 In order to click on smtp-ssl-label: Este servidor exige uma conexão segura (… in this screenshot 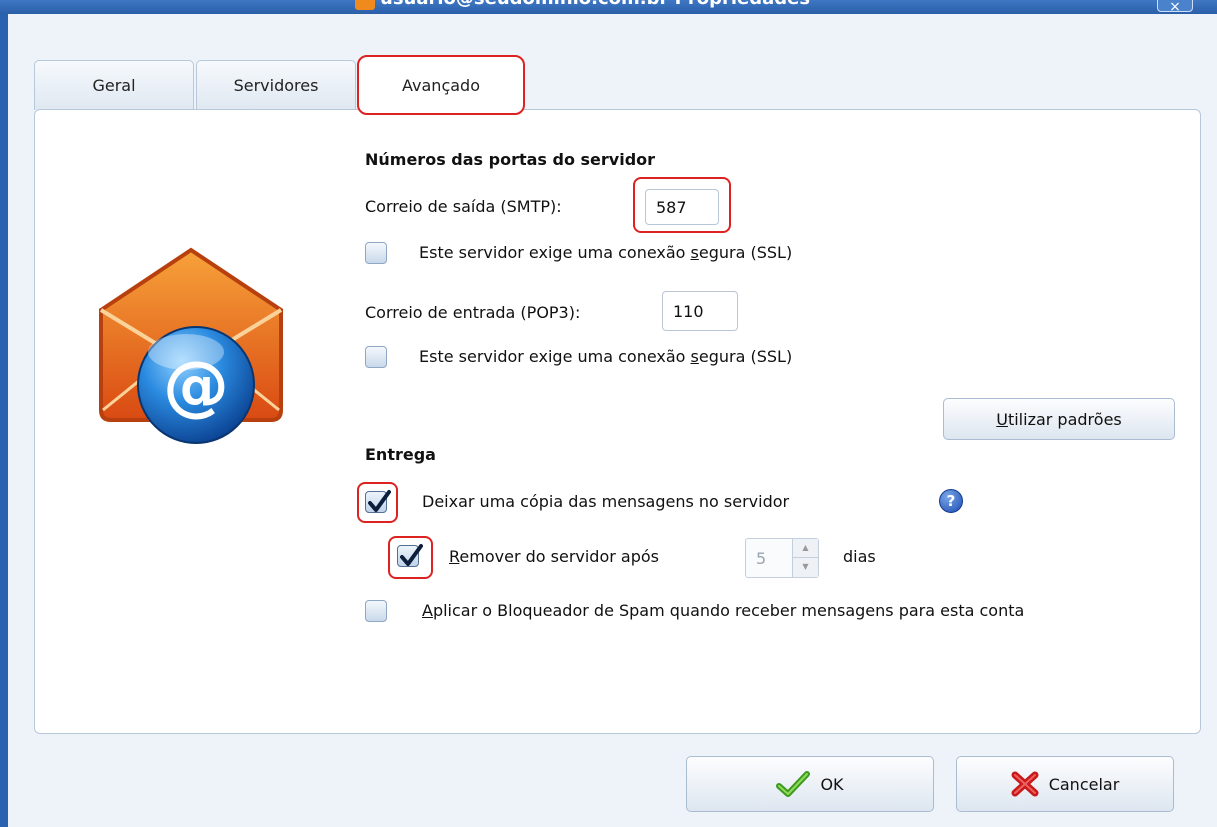, I will do `click(605, 252)`.